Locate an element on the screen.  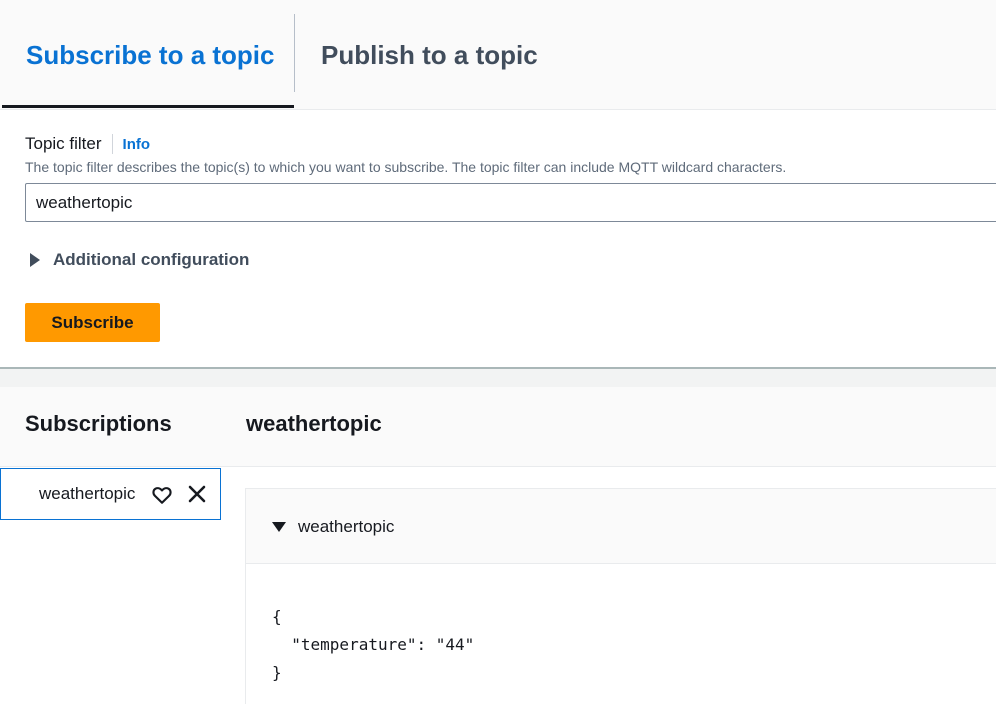
tab-publish-label: Publish to a topic is located at coordinates (429, 54).